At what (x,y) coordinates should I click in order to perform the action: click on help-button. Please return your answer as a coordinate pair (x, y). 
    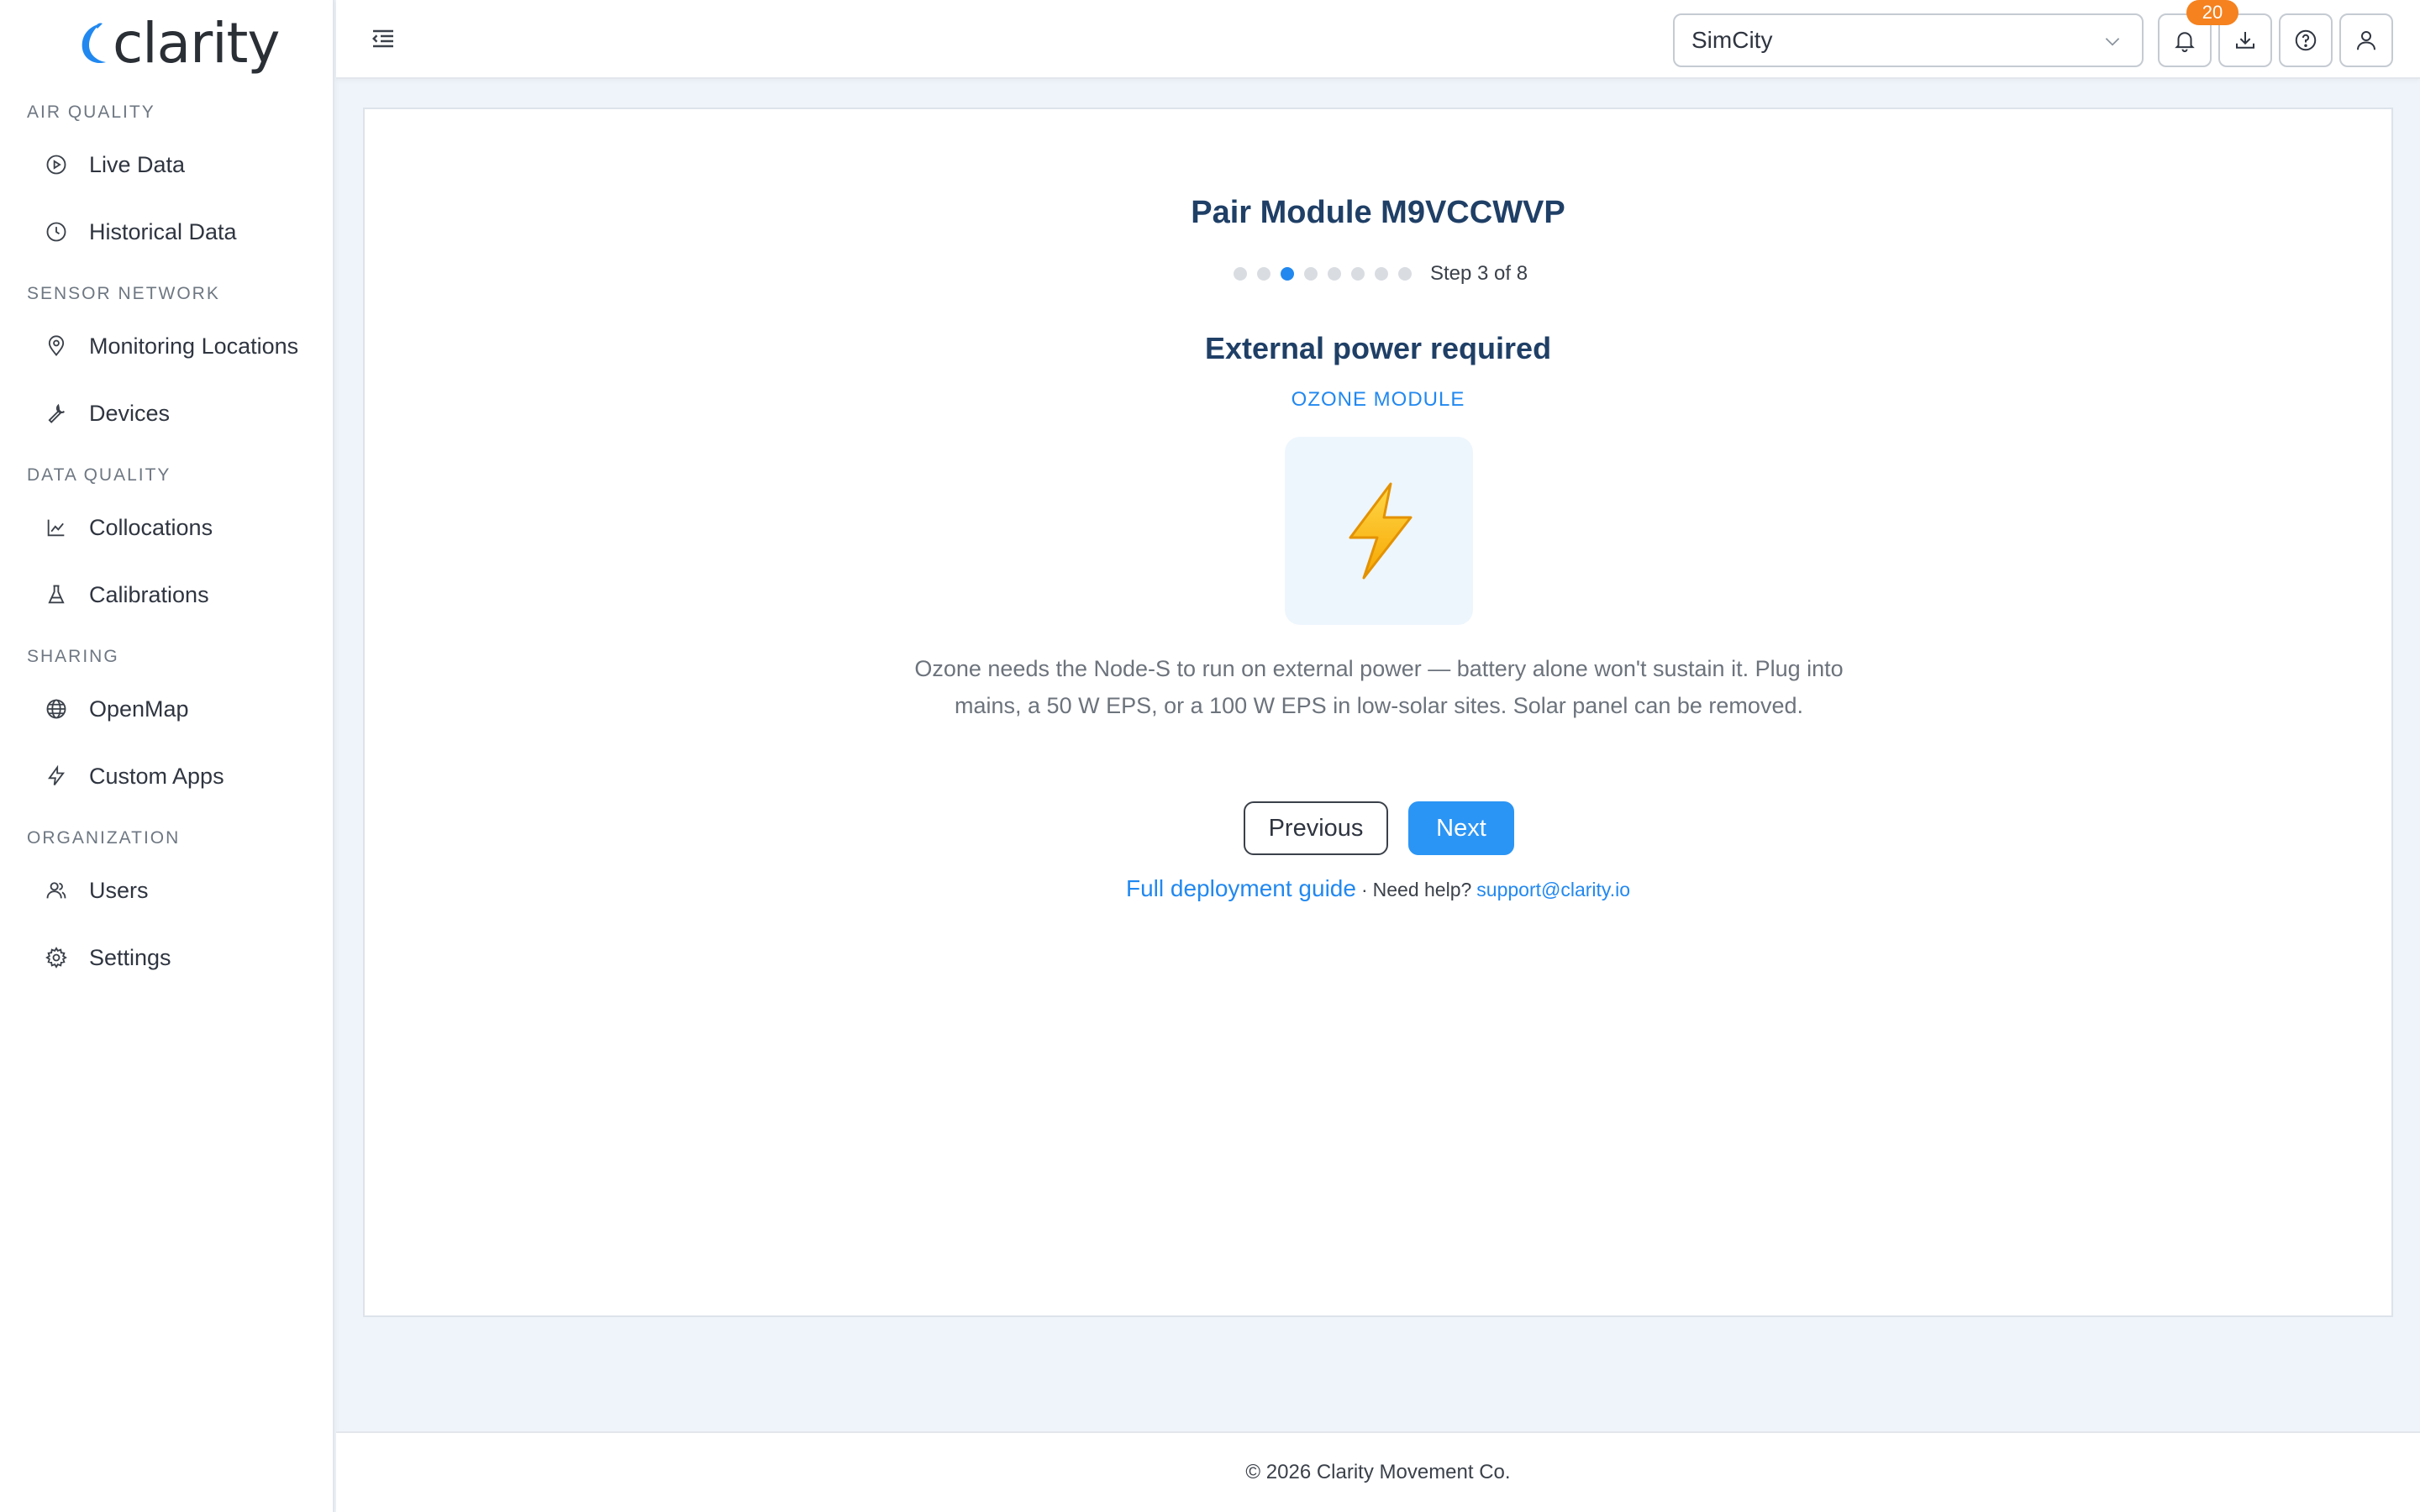
    Looking at the image, I should click on (2306, 40).